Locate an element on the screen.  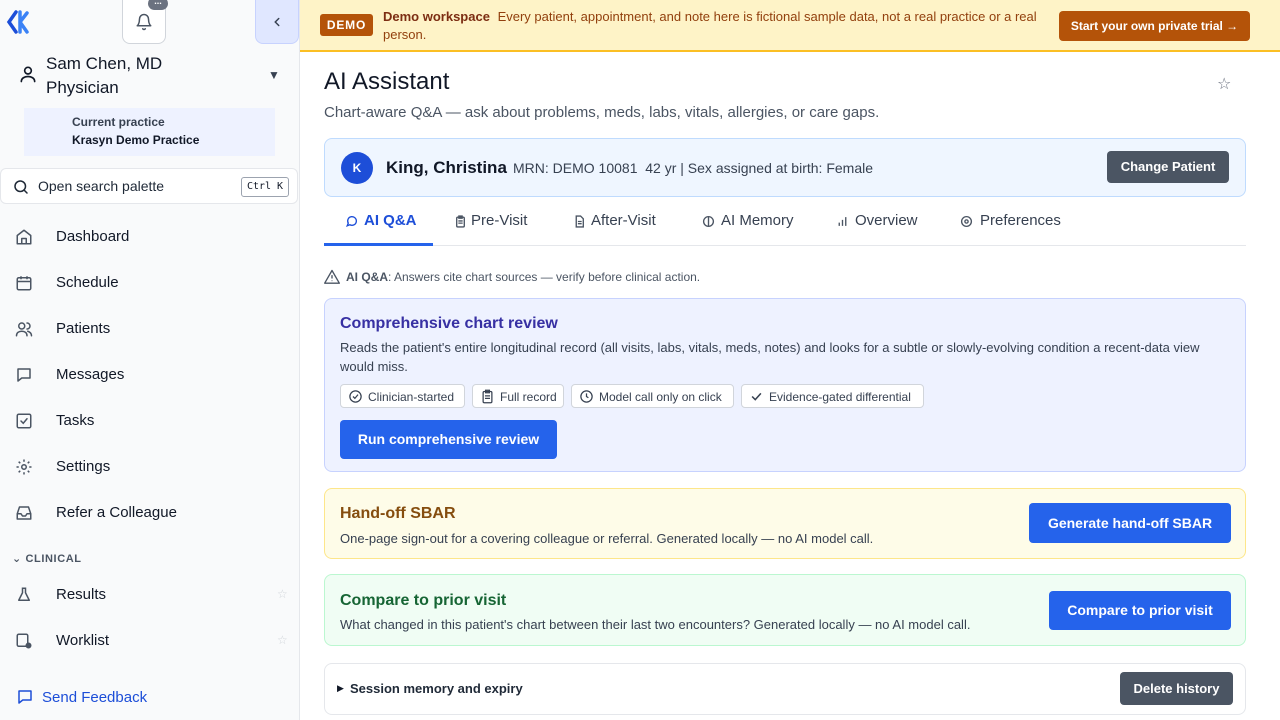
user-icon is located at coordinates (28, 74).